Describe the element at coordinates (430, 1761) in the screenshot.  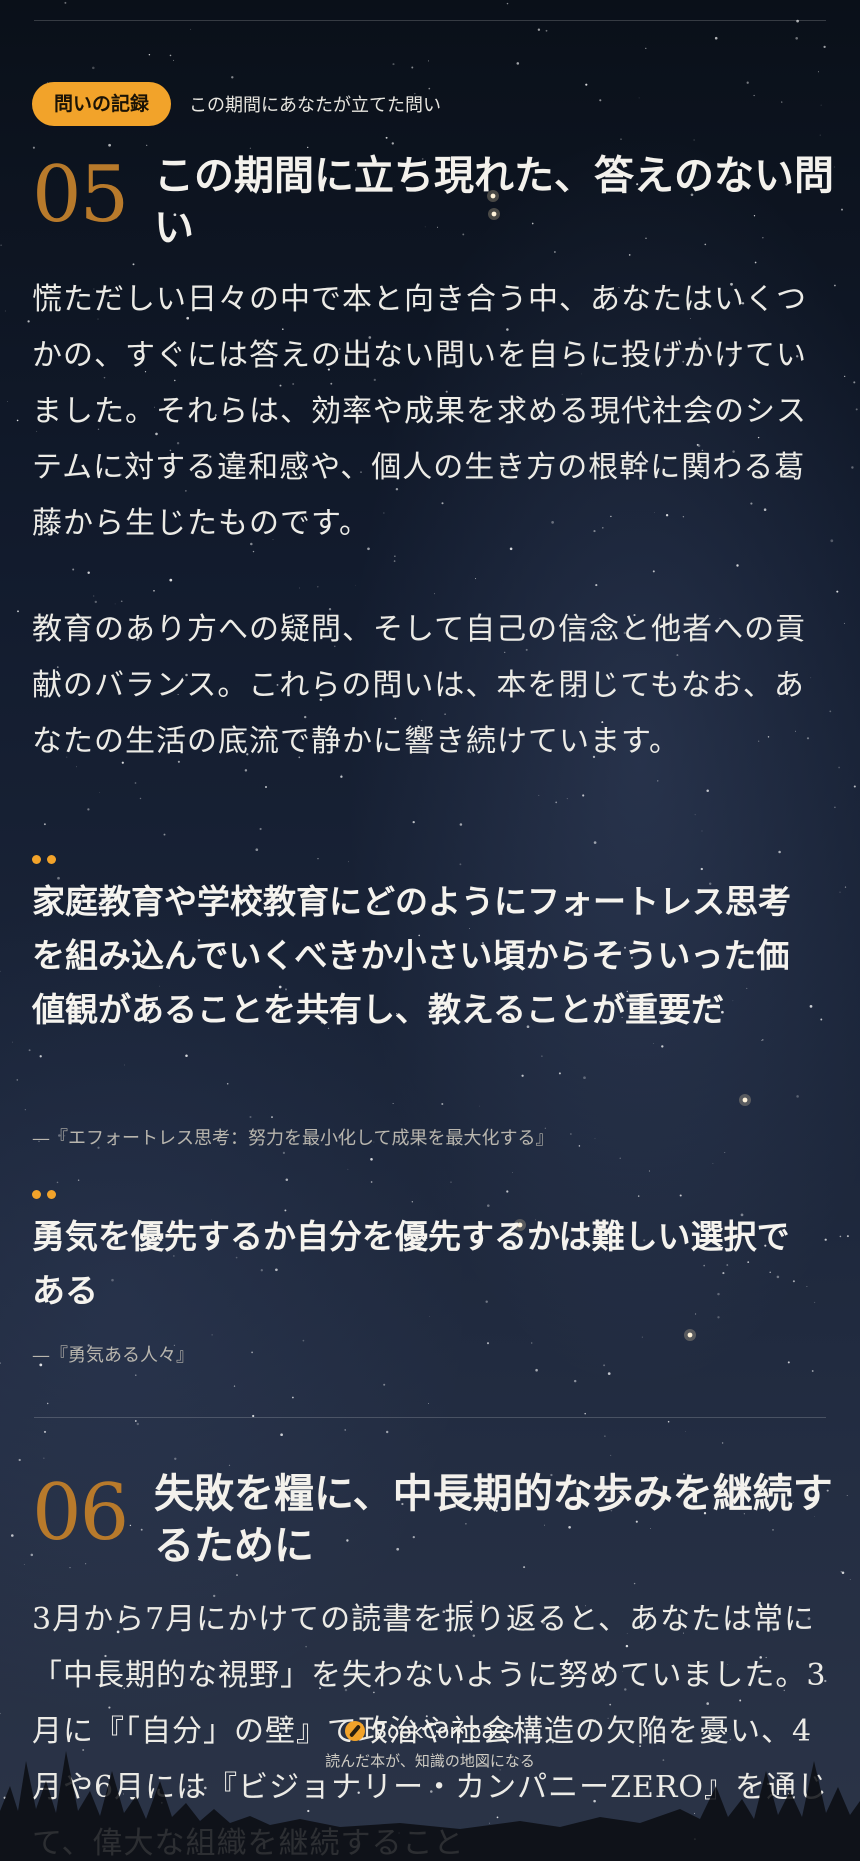
I see `footer-tagline: 読んだ本が、知識の地図になる` at that location.